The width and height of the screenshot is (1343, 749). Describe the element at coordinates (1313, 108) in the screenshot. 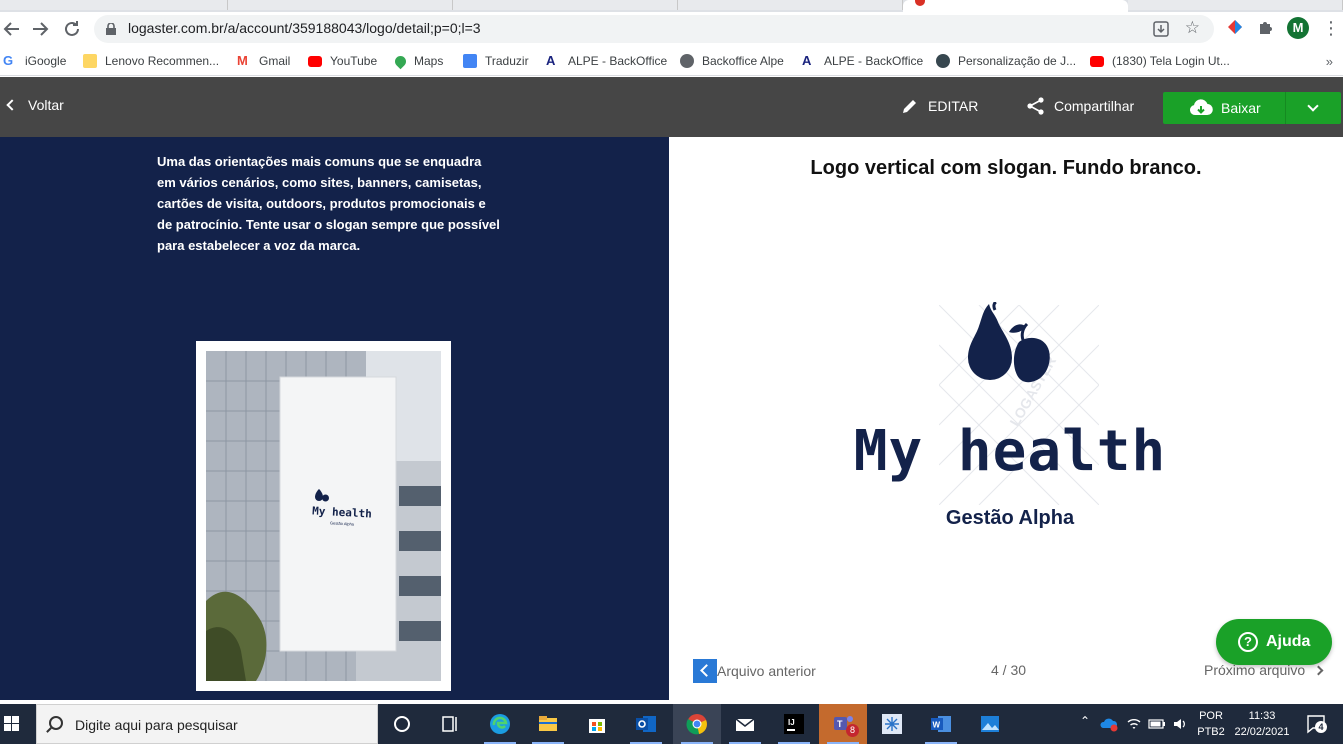

I see `download-options-dropdown` at that location.